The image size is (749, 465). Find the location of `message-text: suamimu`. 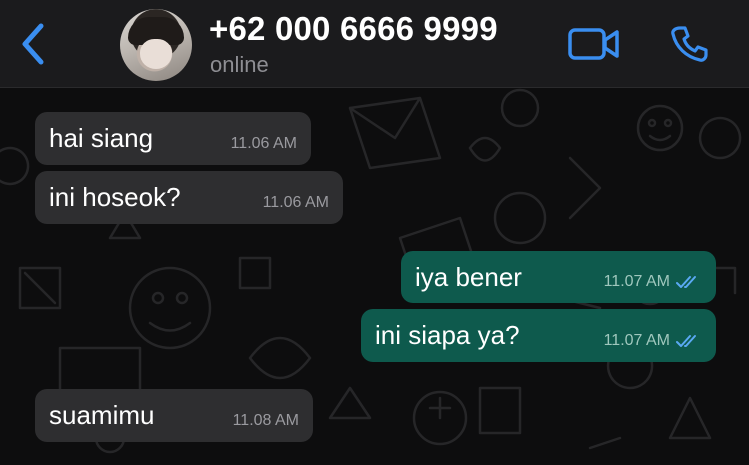

message-text: suamimu is located at coordinates (102, 415).